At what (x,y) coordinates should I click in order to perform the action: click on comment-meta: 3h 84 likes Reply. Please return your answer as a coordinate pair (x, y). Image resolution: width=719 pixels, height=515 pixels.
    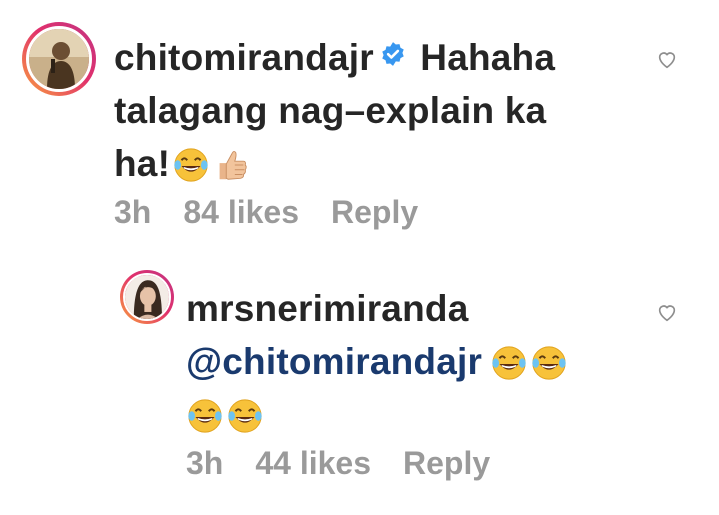
    Looking at the image, I should click on (282, 212).